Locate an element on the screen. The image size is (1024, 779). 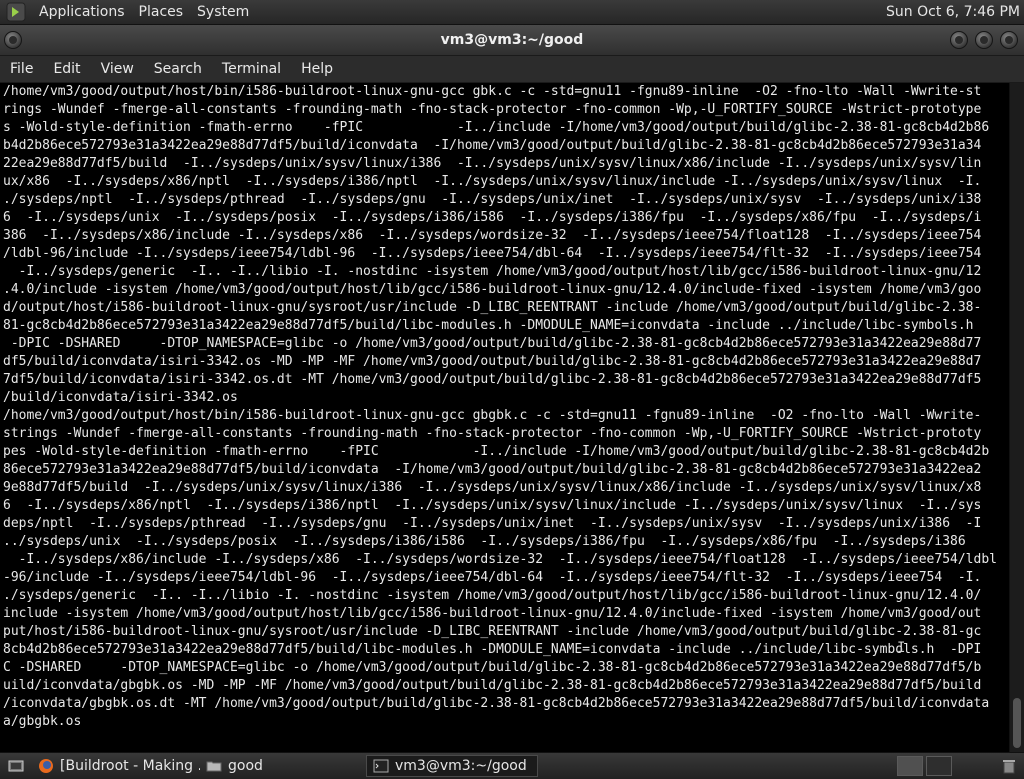
trash-icon is located at coordinates (1009, 766).